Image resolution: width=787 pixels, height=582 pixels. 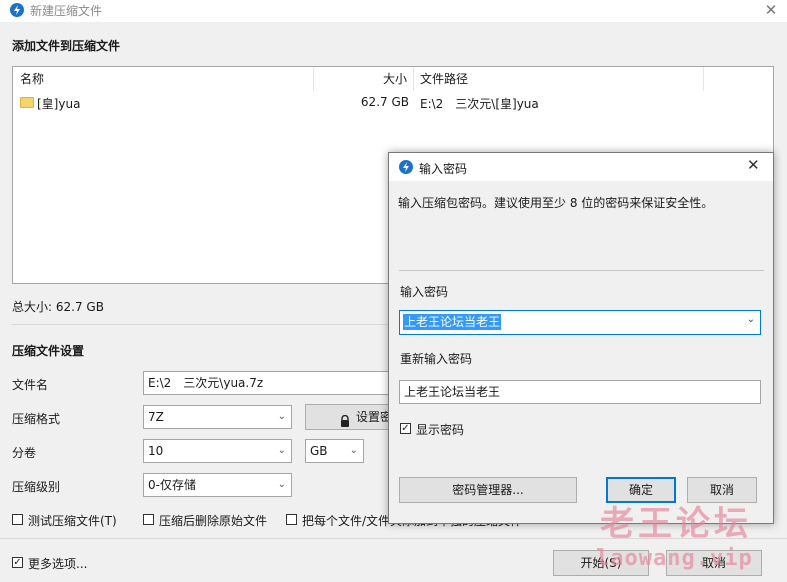 I want to click on window-title: 新建压缩文件, so click(x=66, y=11).